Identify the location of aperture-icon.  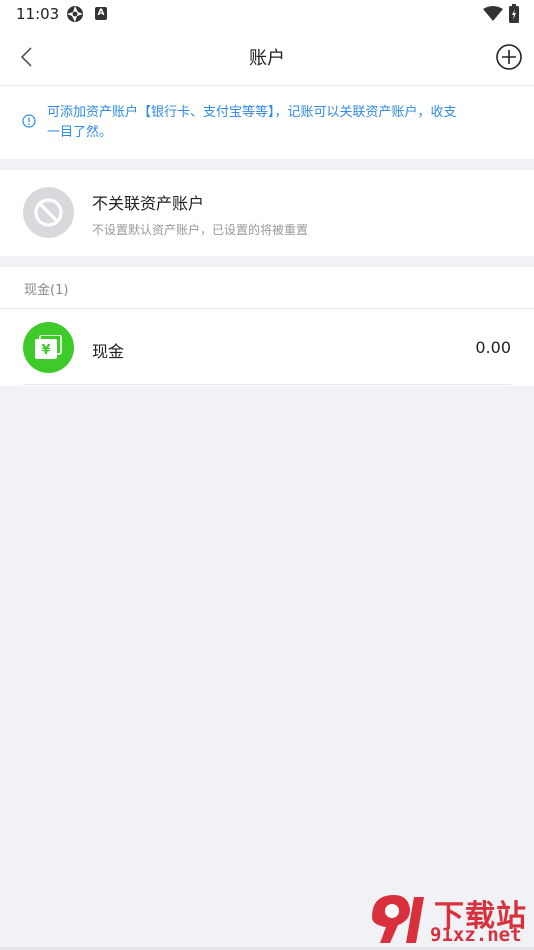
(75, 14).